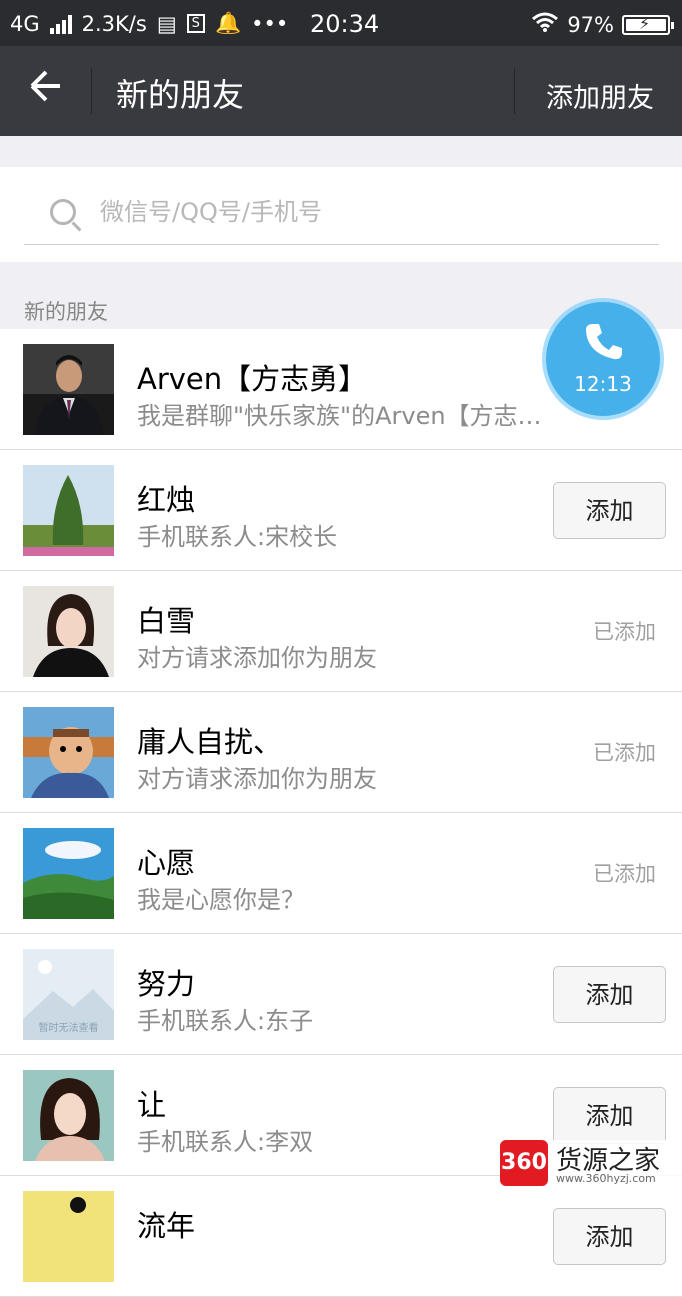 The width and height of the screenshot is (682, 1297). Describe the element at coordinates (524, 1163) in the screenshot. I see `watermark-logo: 360` at that location.